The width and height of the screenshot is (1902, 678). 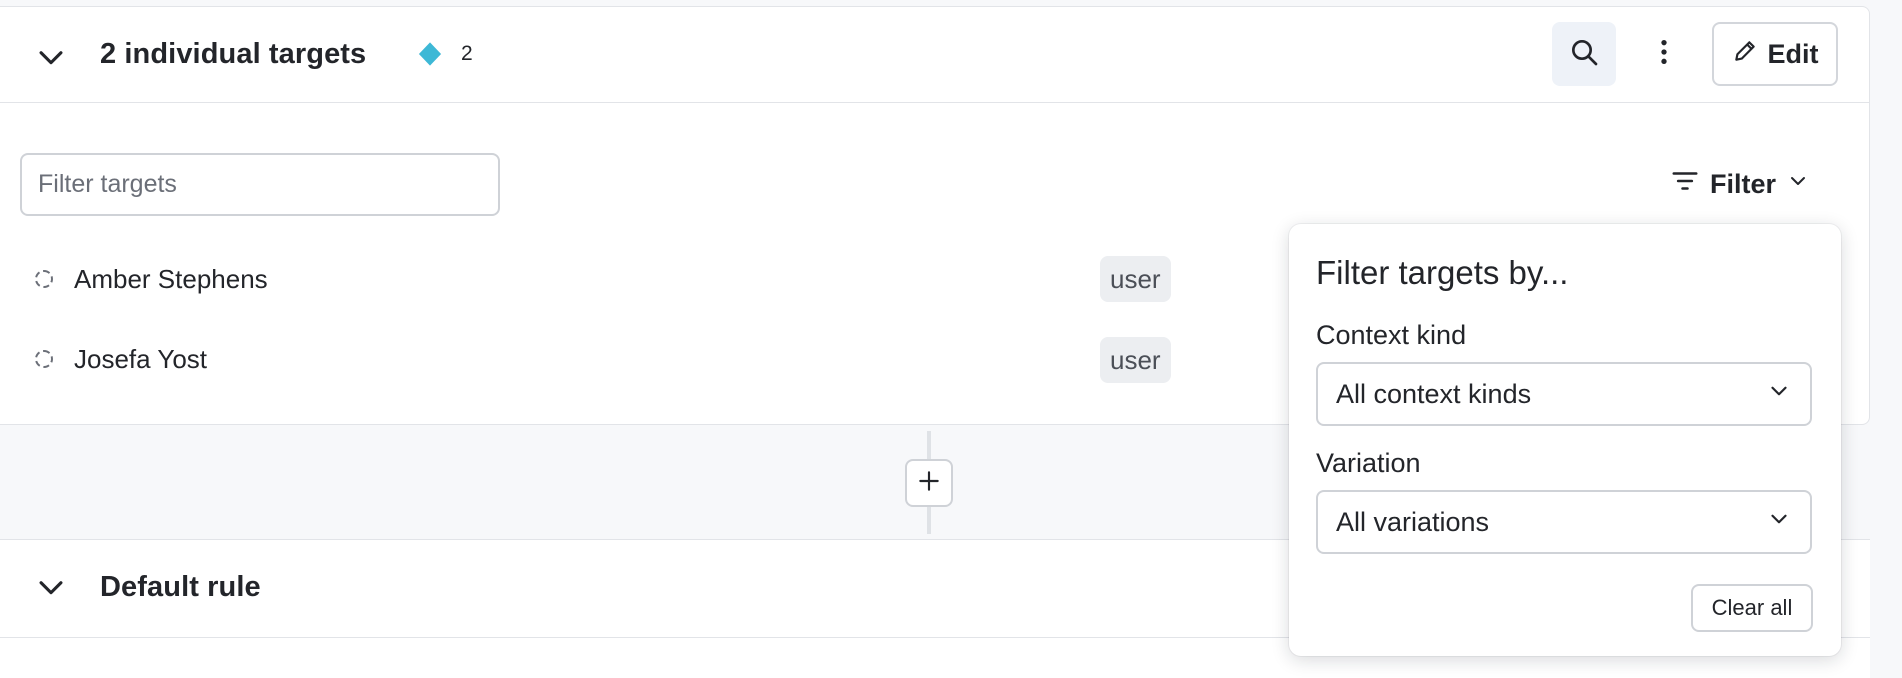 I want to click on target-name: Amber Stephens, so click(x=171, y=278).